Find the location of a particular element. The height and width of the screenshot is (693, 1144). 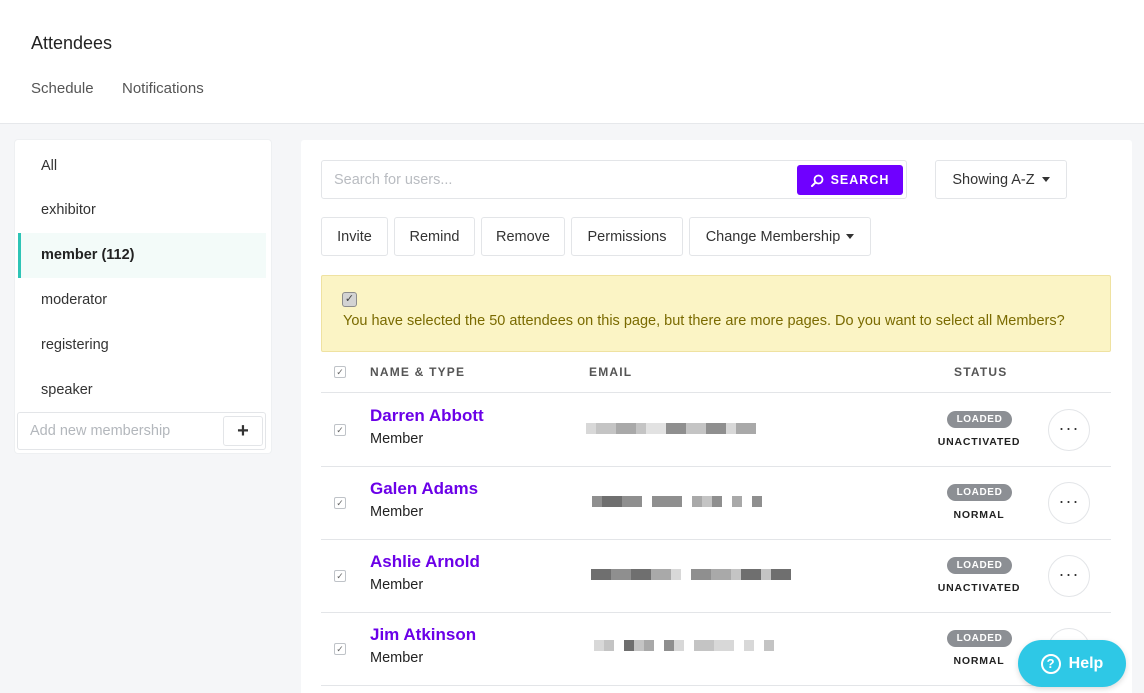

tab-notifications: Notifications is located at coordinates (163, 88).